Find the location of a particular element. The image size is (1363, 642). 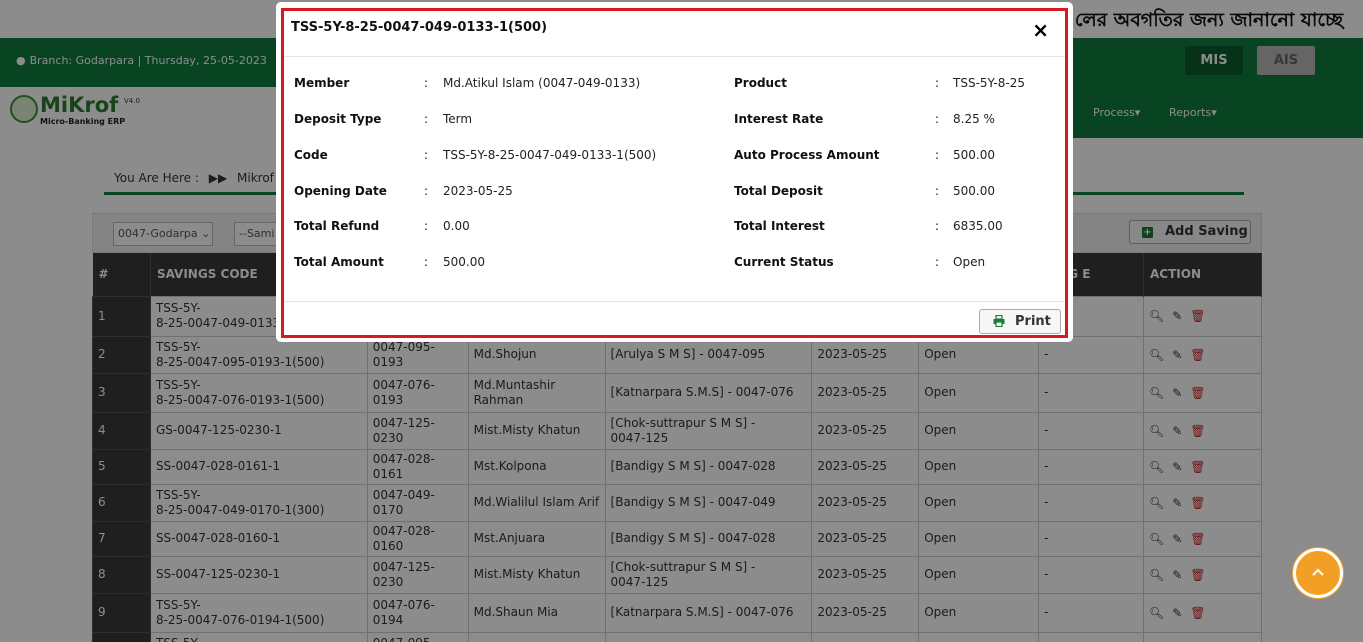

detail-value: TSS-5Y-8-25 is located at coordinates (989, 83).